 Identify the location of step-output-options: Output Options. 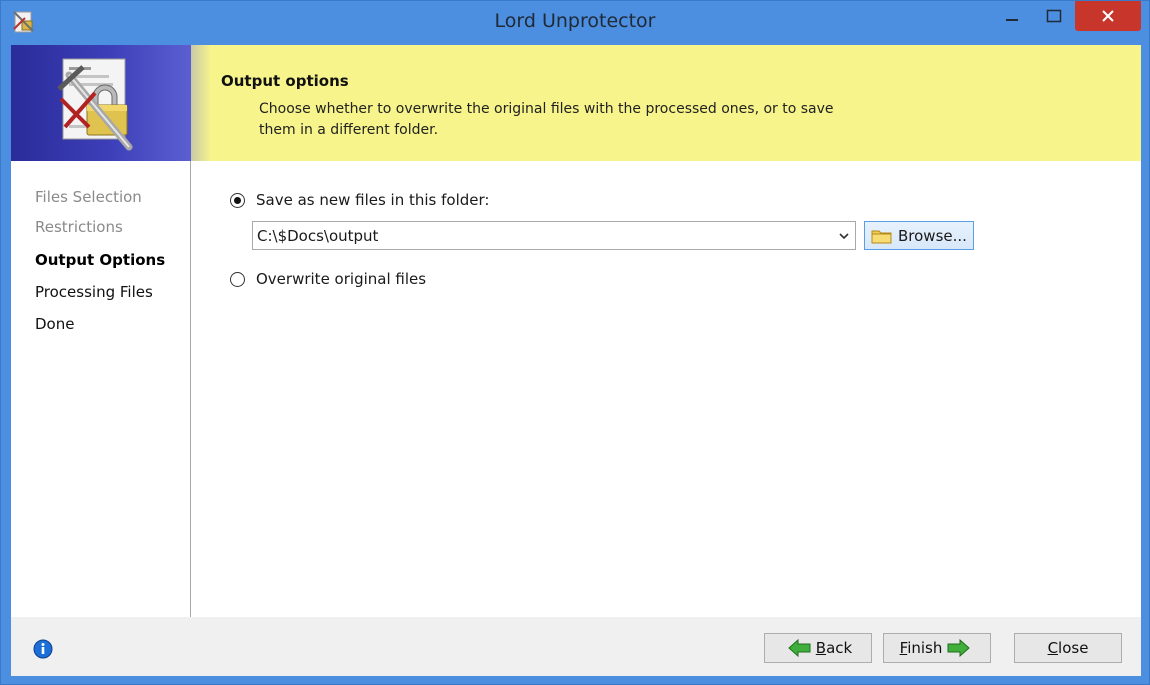
(100, 260).